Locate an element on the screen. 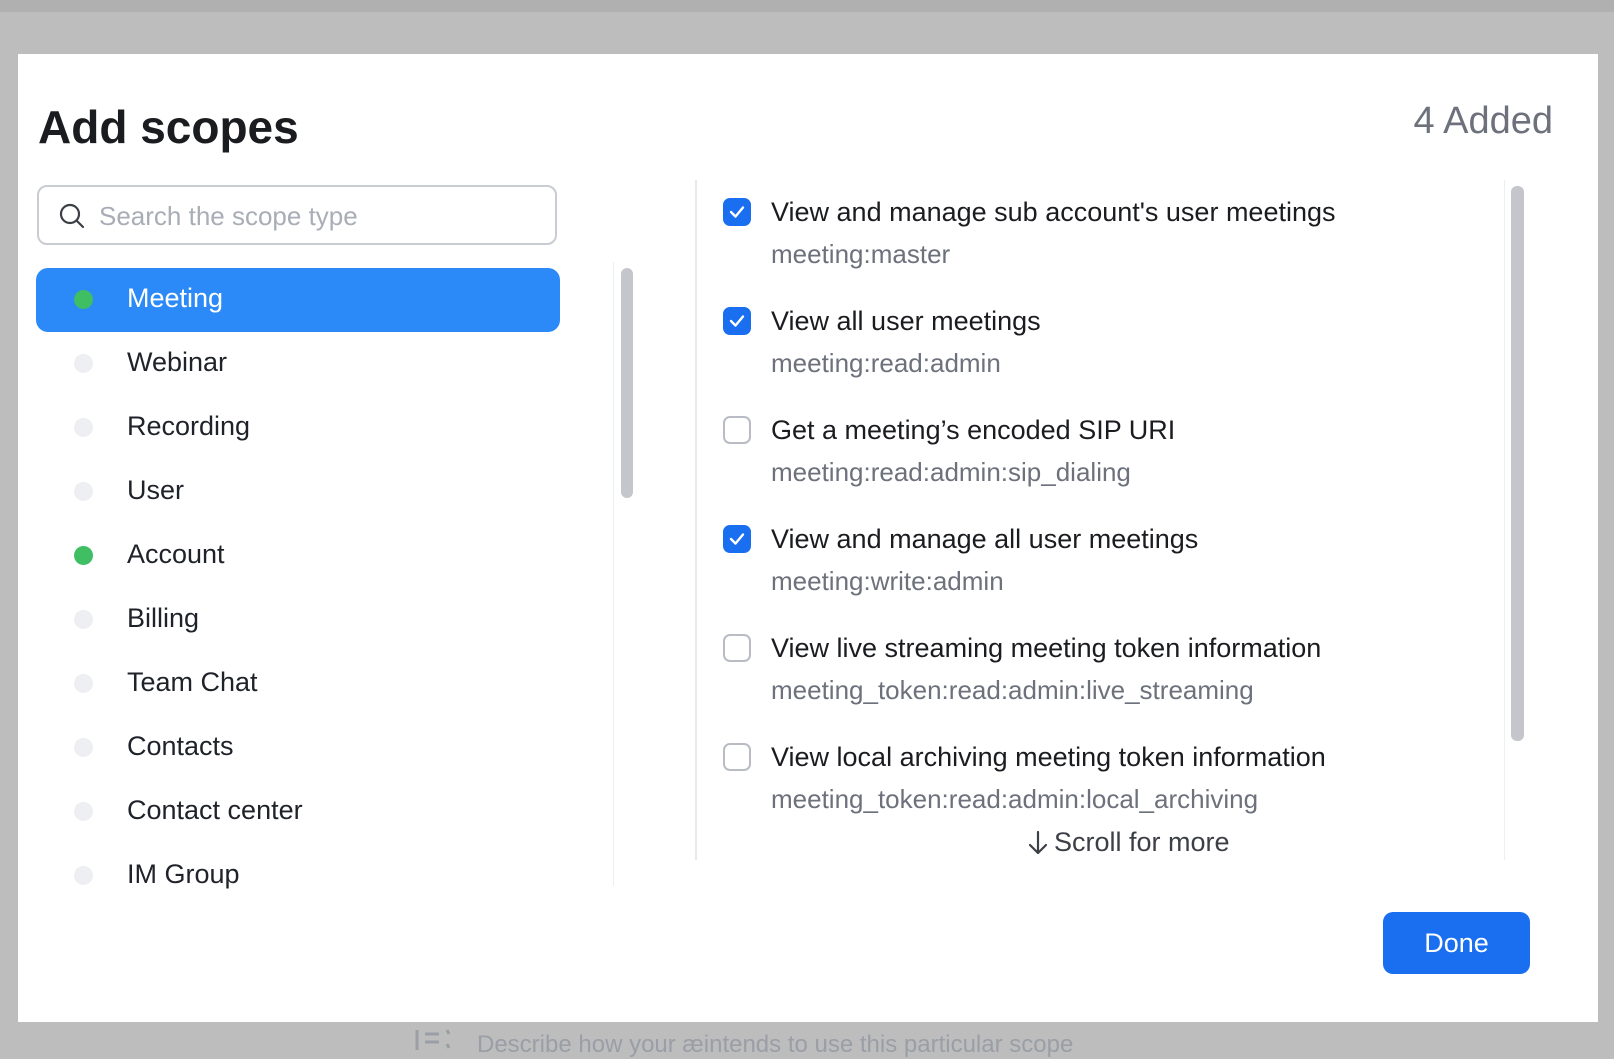 This screenshot has height=1059, width=1614. search-box is located at coordinates (297, 215).